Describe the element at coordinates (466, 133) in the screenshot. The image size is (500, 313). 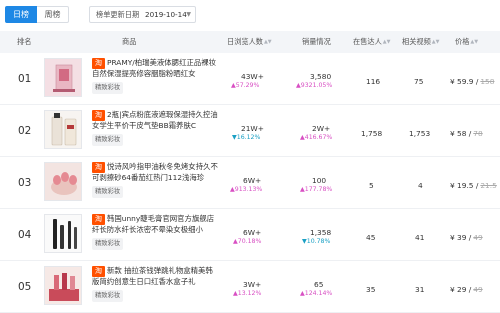
I see `price: ¥ 58 /78` at that location.